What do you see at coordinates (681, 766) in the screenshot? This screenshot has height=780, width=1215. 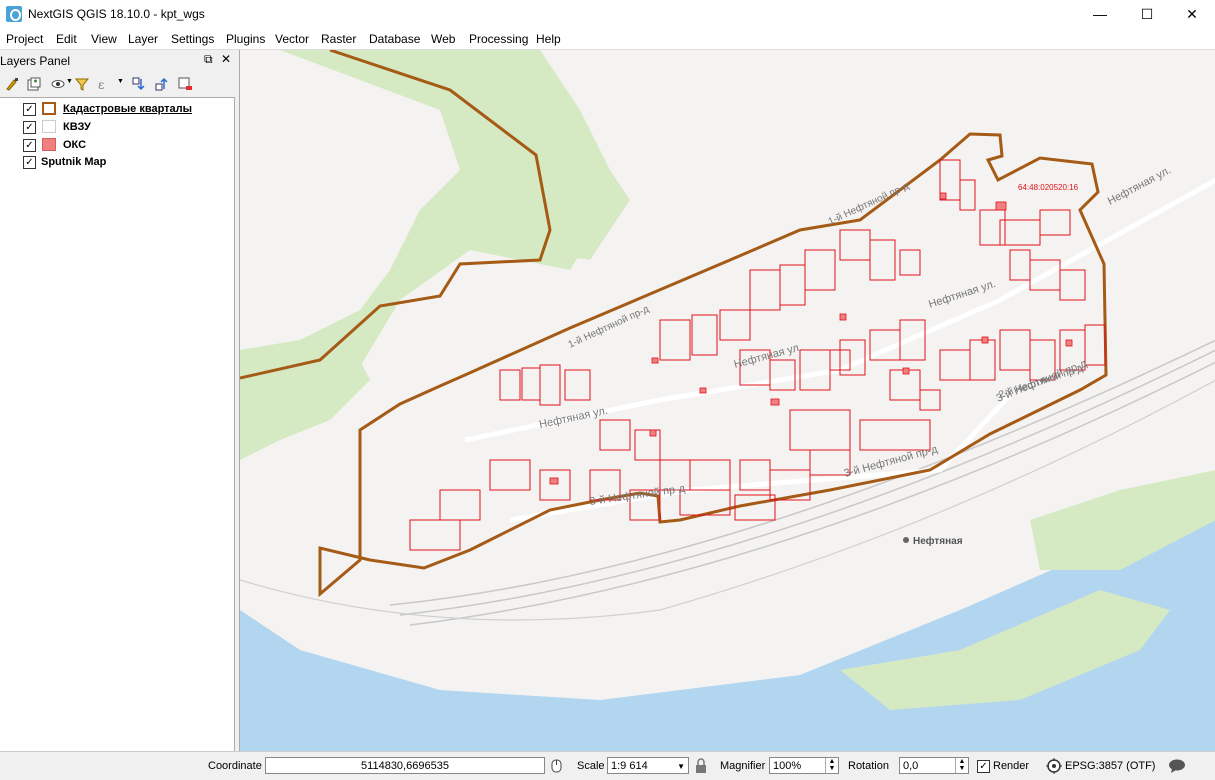 I see `chevron-down-icon: ▼` at bounding box center [681, 766].